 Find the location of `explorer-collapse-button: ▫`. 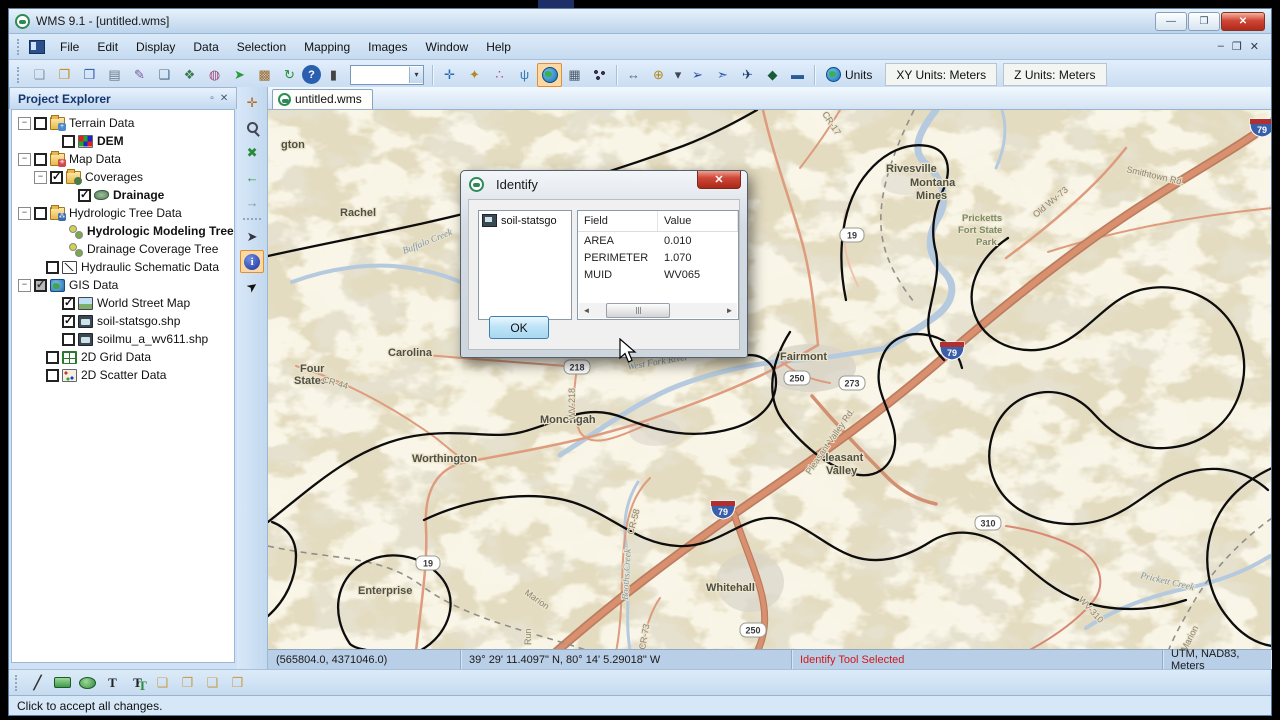

explorer-collapse-button: ▫ is located at coordinates (212, 98).